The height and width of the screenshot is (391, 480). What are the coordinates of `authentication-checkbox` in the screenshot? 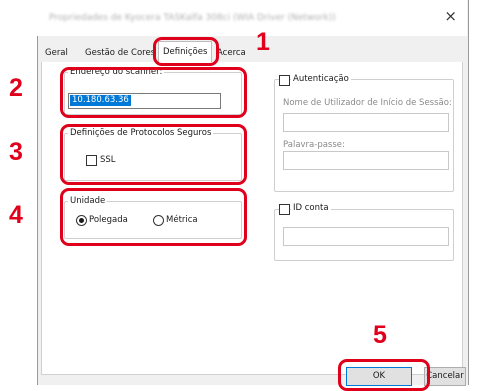 It's located at (284, 80).